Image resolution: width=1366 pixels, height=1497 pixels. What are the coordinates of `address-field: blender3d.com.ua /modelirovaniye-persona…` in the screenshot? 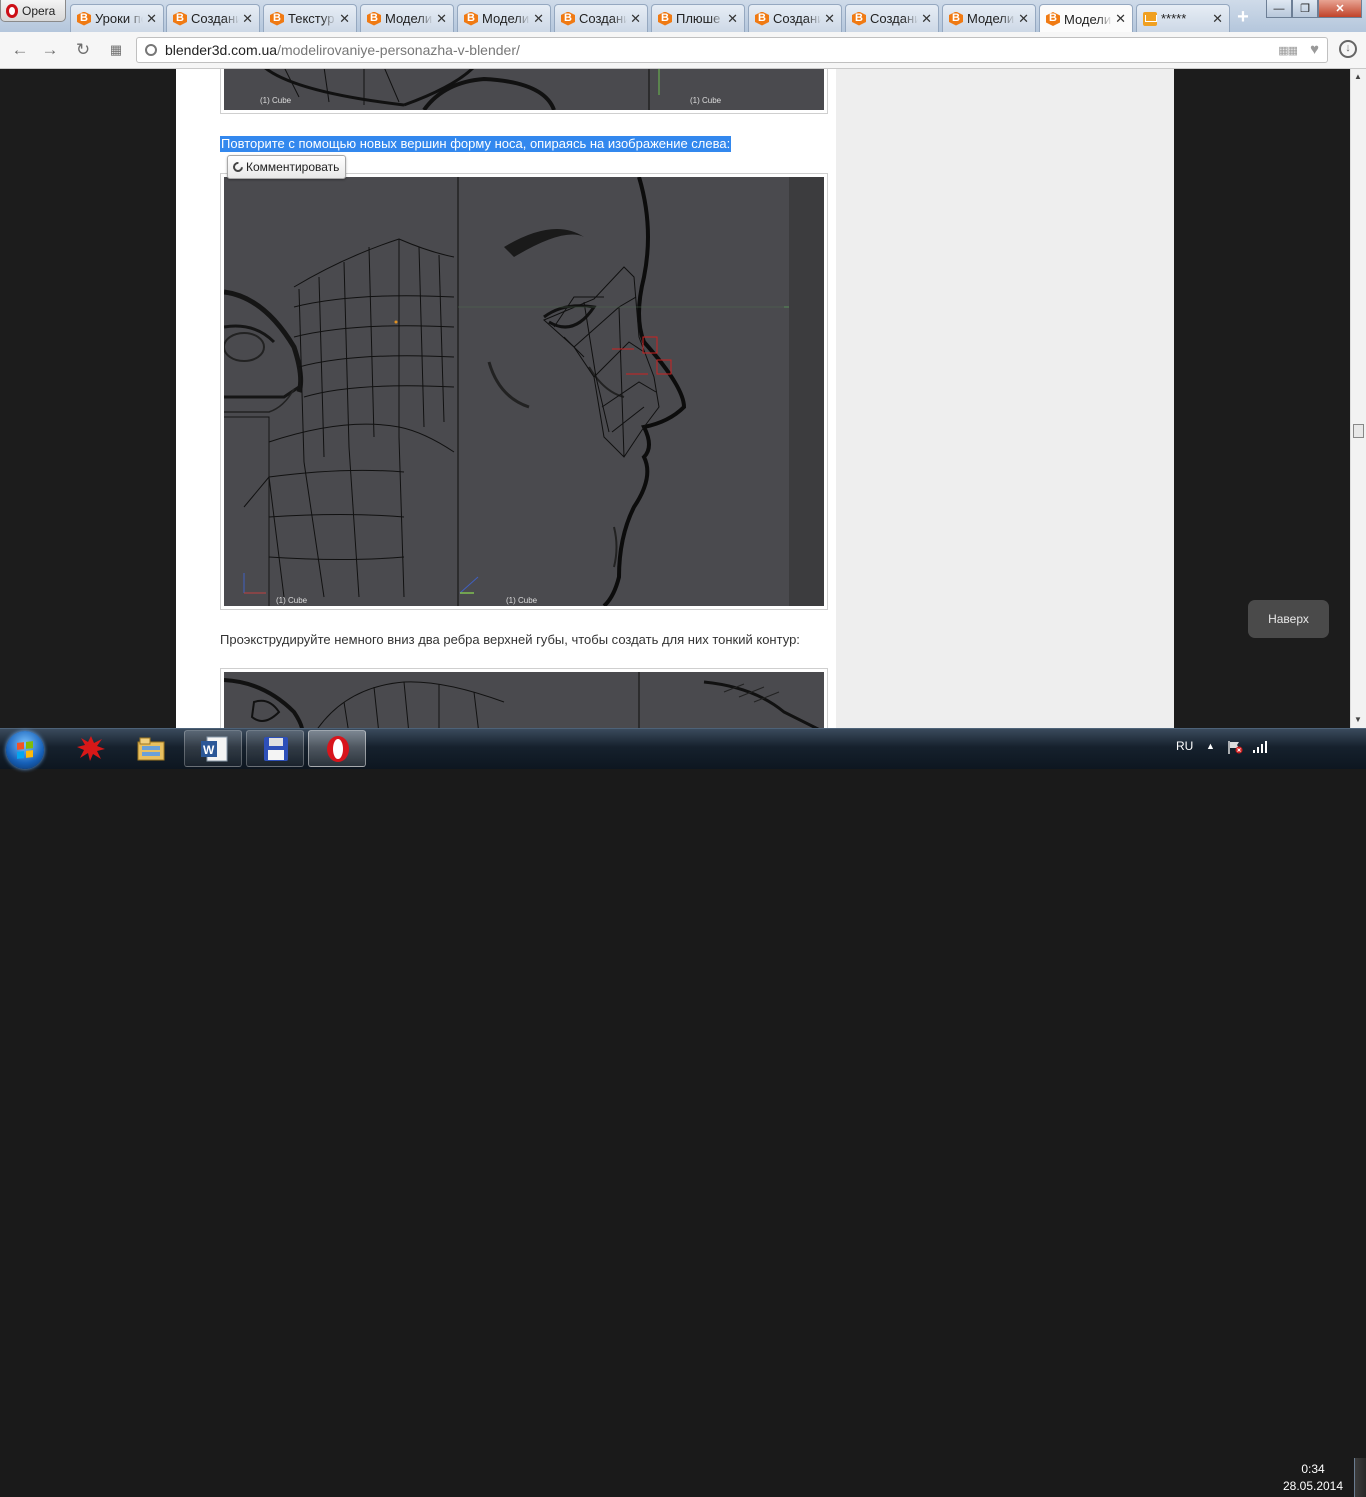 It's located at (732, 50).